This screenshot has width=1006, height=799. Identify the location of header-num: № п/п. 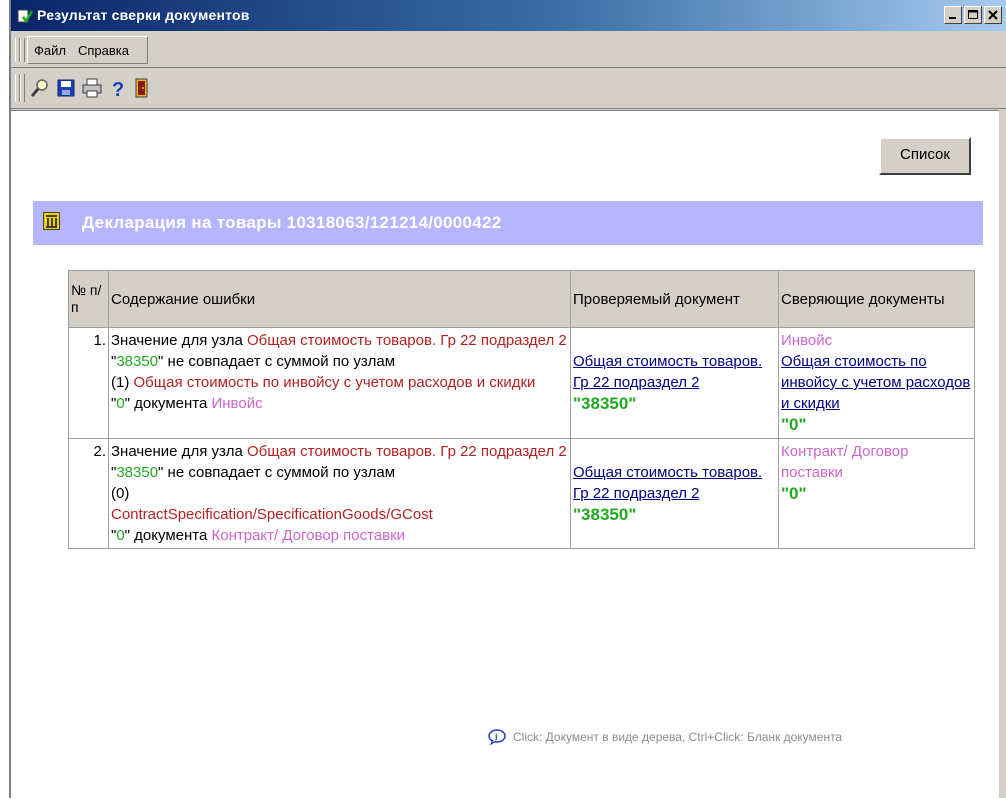
(88, 299).